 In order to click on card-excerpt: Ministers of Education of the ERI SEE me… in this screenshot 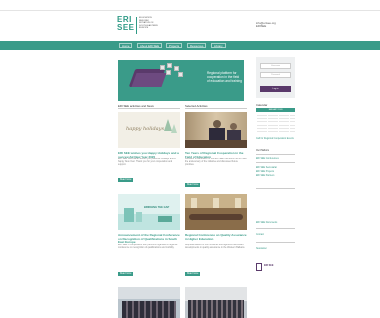, I will do `click(216, 162)`.